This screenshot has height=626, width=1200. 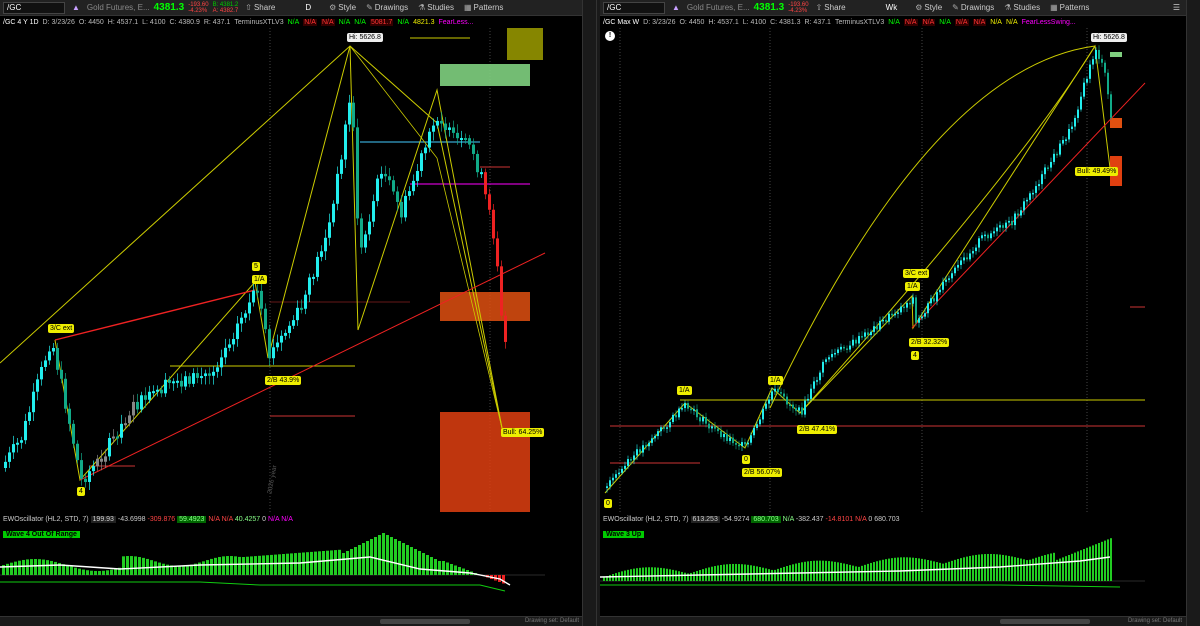 What do you see at coordinates (426, 237) in the screenshot?
I see `wave-line` at bounding box center [426, 237].